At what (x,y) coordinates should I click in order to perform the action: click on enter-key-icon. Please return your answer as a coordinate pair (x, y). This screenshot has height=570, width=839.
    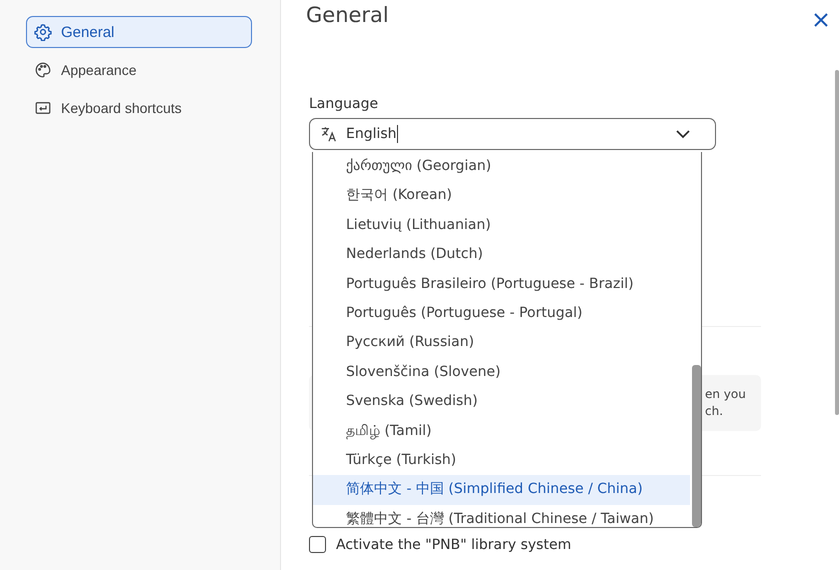
    Looking at the image, I should click on (43, 108).